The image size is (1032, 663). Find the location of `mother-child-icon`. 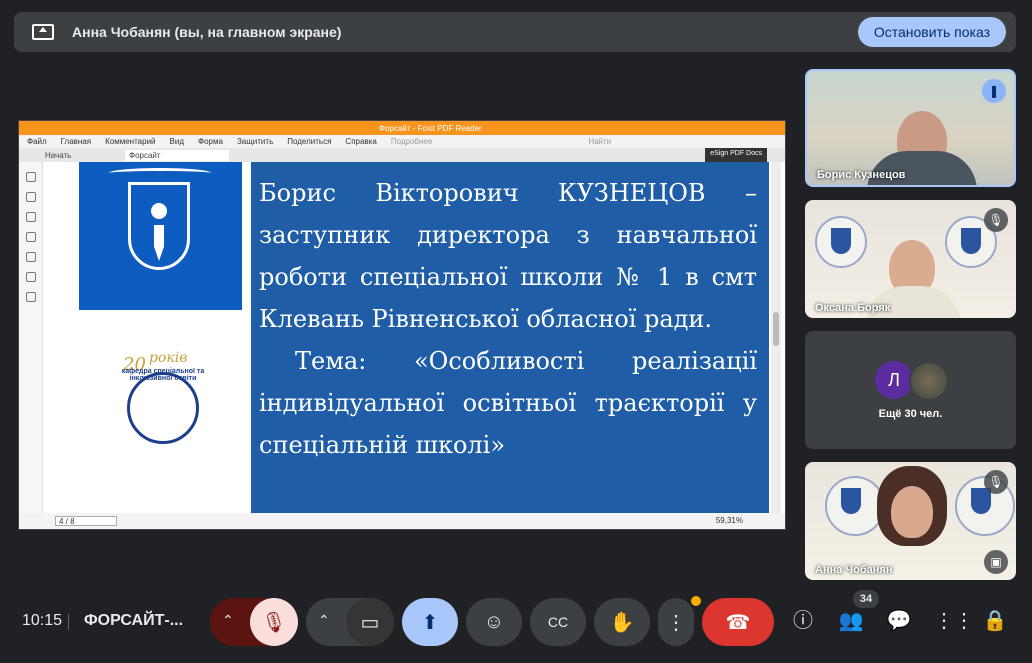

mother-child-icon is located at coordinates (163, 408).